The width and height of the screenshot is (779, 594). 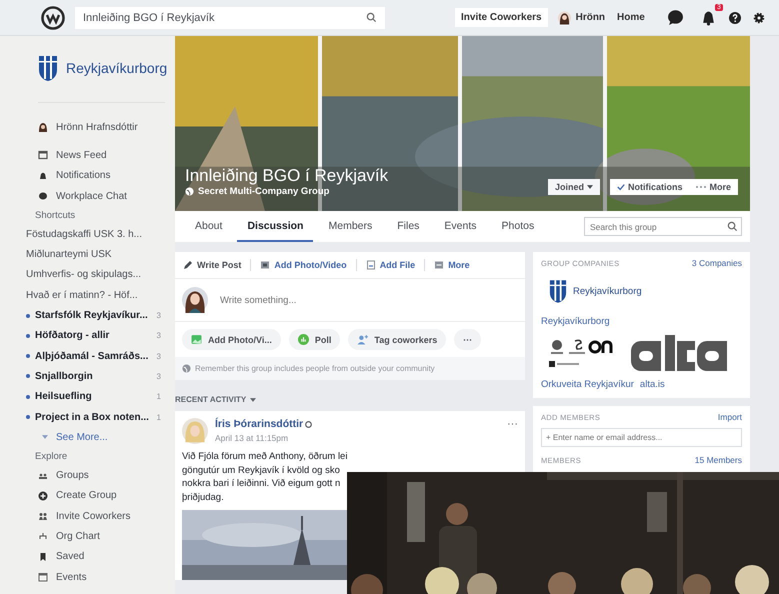 I want to click on composer-action: Add File, so click(x=391, y=265).